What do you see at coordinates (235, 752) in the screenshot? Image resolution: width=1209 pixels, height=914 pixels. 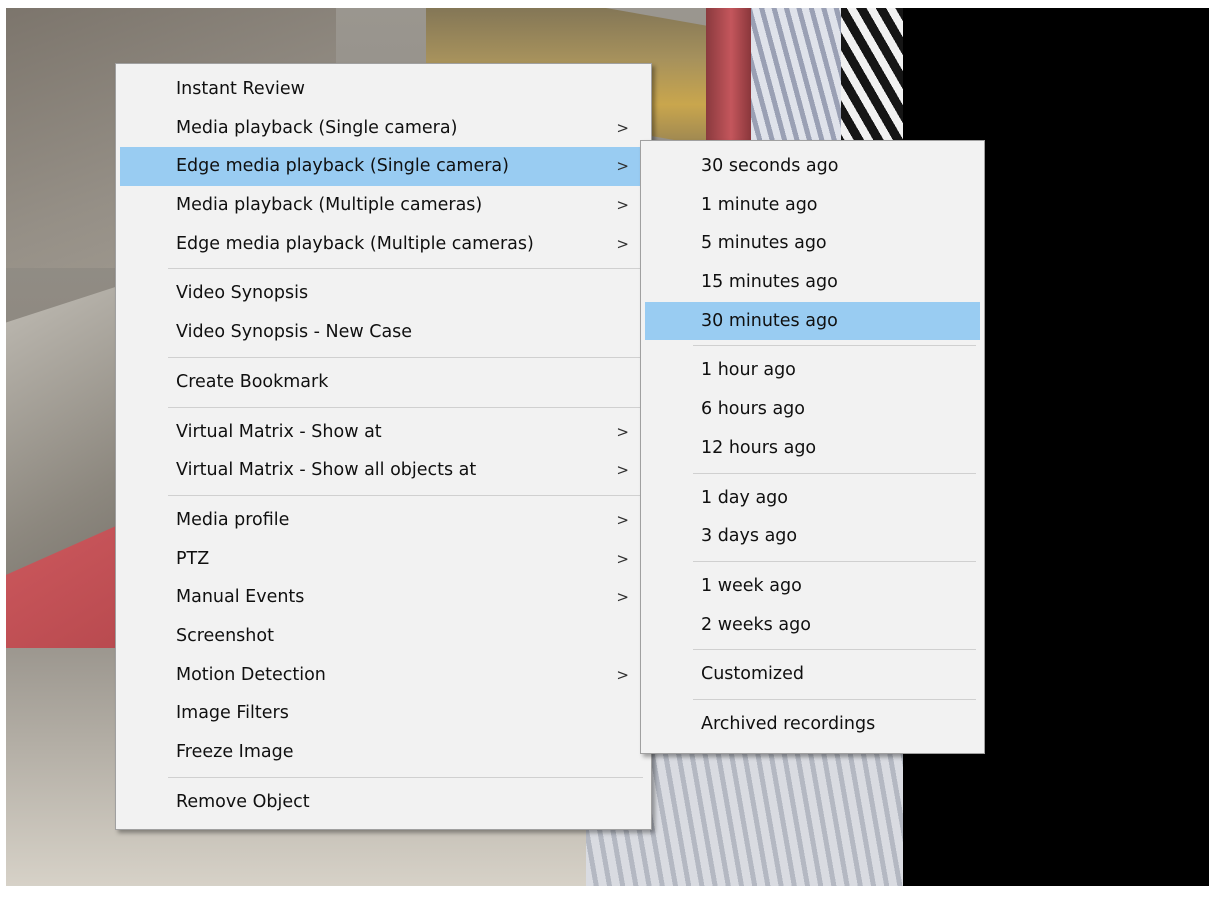 I see `menu-item-label: Freeze Image` at bounding box center [235, 752].